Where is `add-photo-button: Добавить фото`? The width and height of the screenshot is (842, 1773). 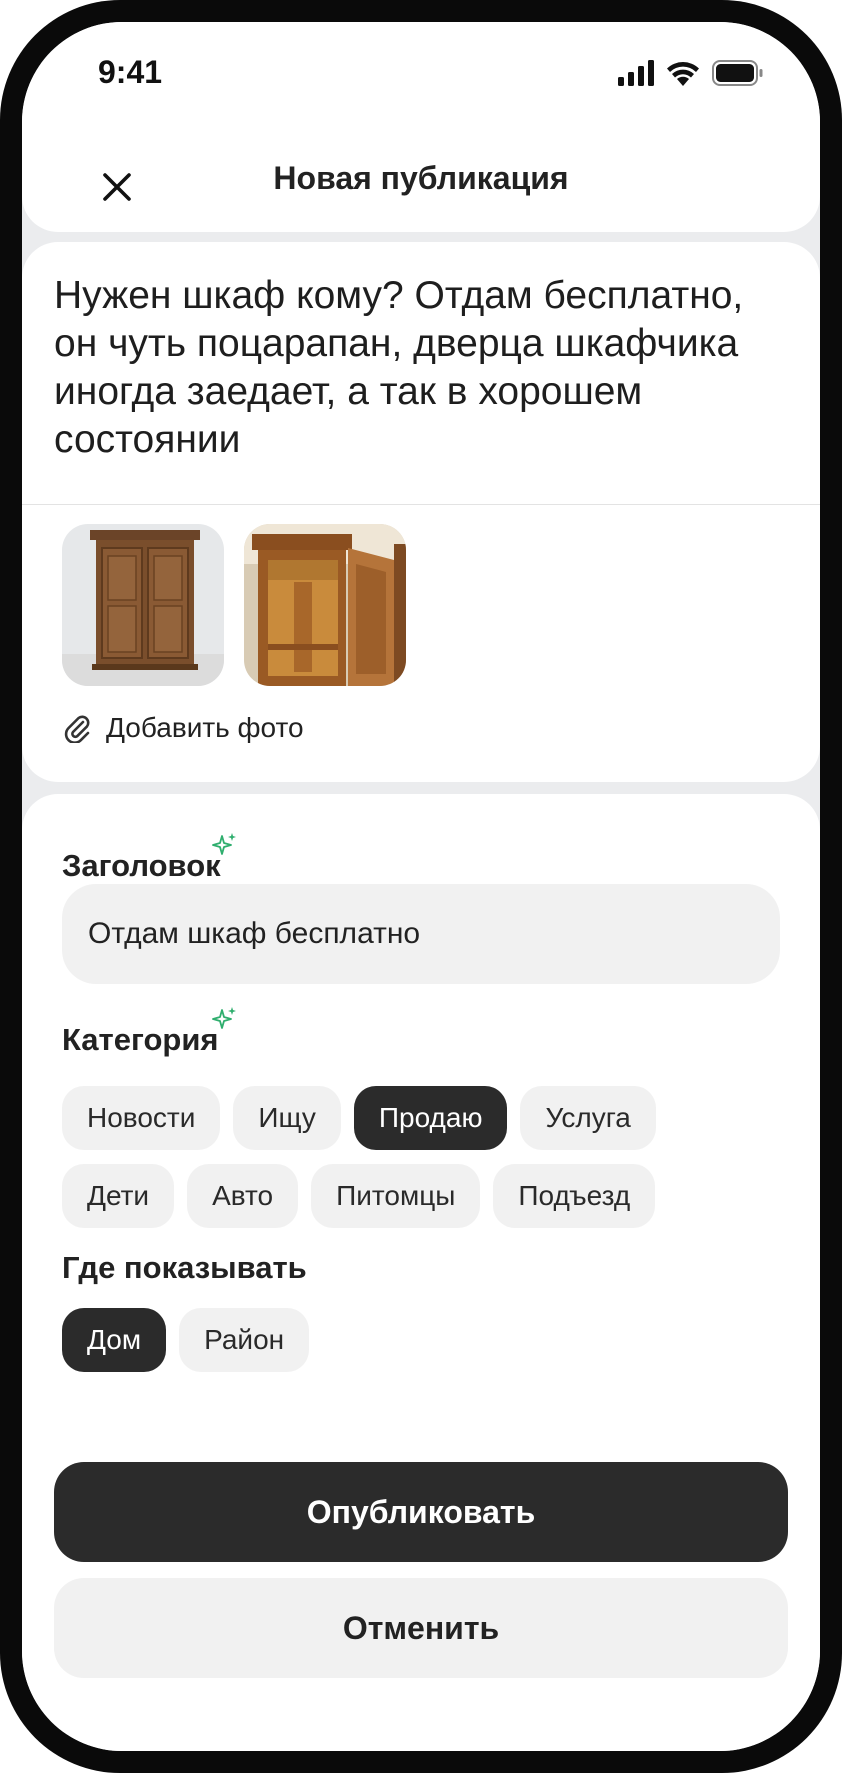 add-photo-button: Добавить фото is located at coordinates (183, 728).